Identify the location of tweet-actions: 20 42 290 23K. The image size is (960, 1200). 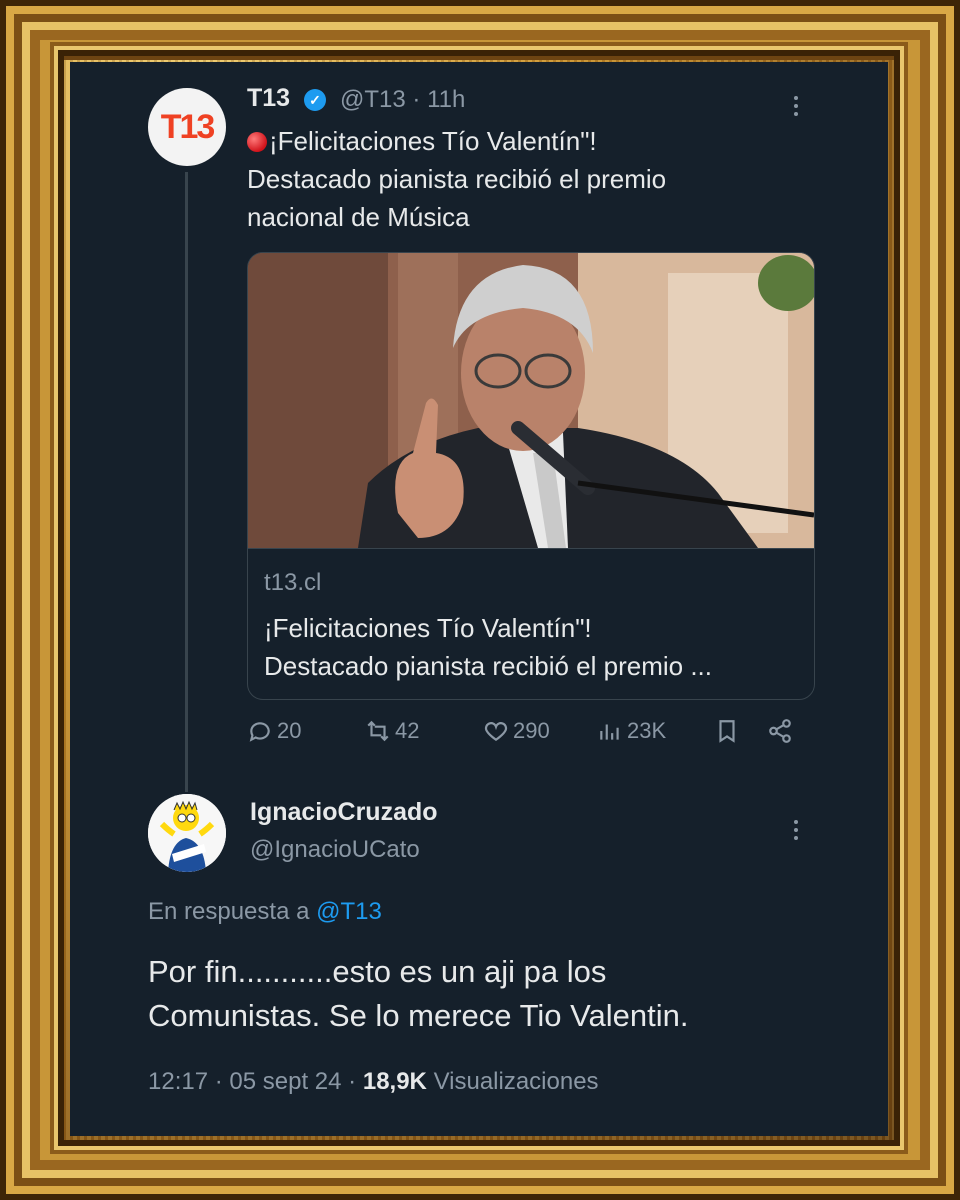
(527, 736).